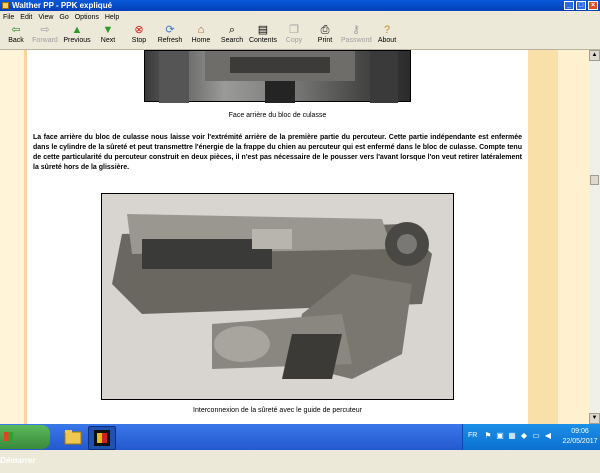  I want to click on title-bar: Walther PP - PPK expliqué _ □ ×, so click(300, 5).